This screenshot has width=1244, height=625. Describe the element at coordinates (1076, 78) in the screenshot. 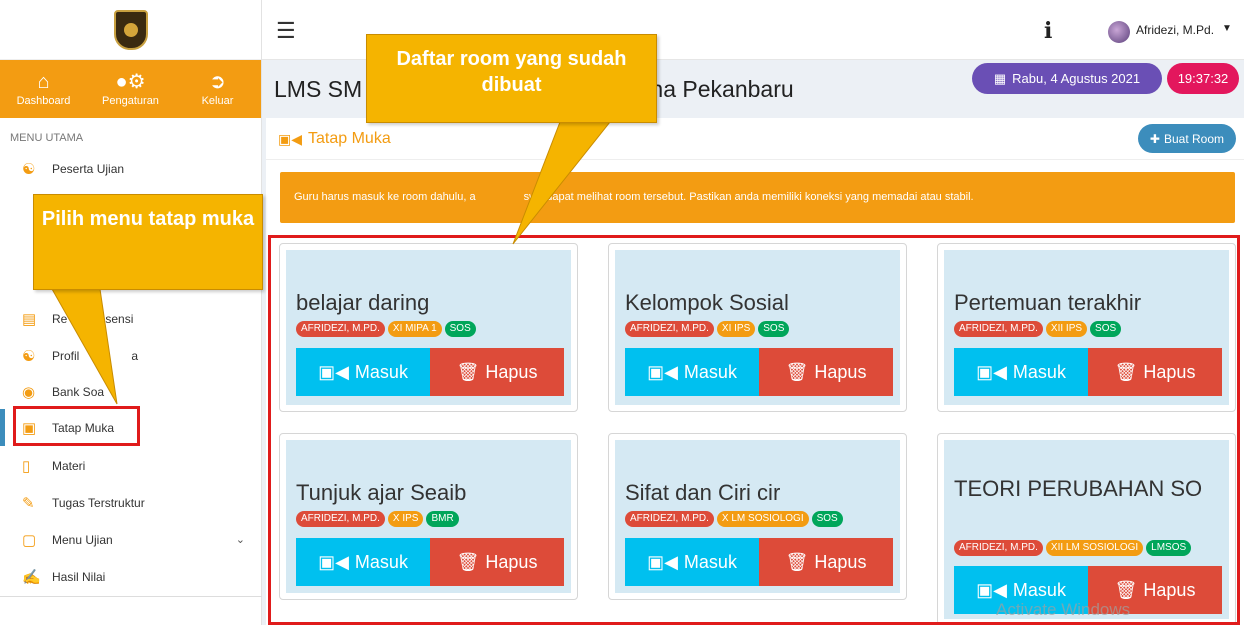

I see `date-text: Rabu, 4 Agustus 2021` at that location.